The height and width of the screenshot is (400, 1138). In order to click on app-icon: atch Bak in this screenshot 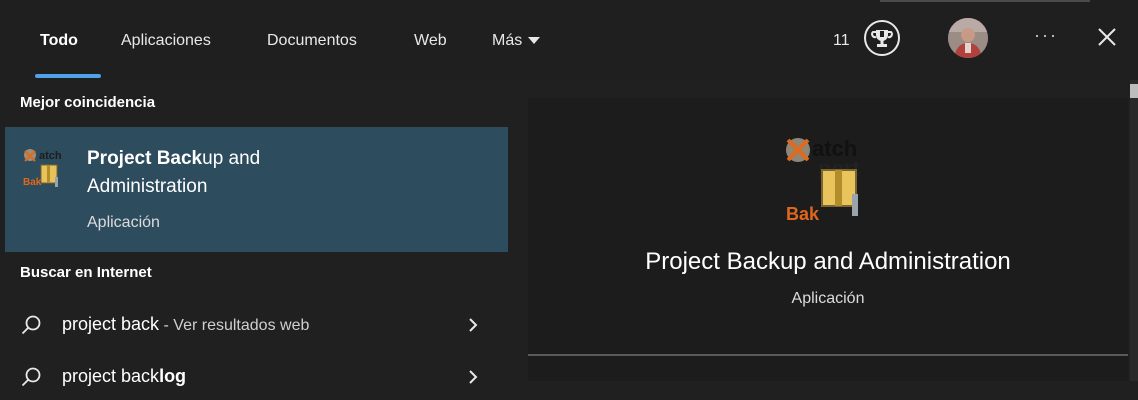, I will do `click(45, 170)`.